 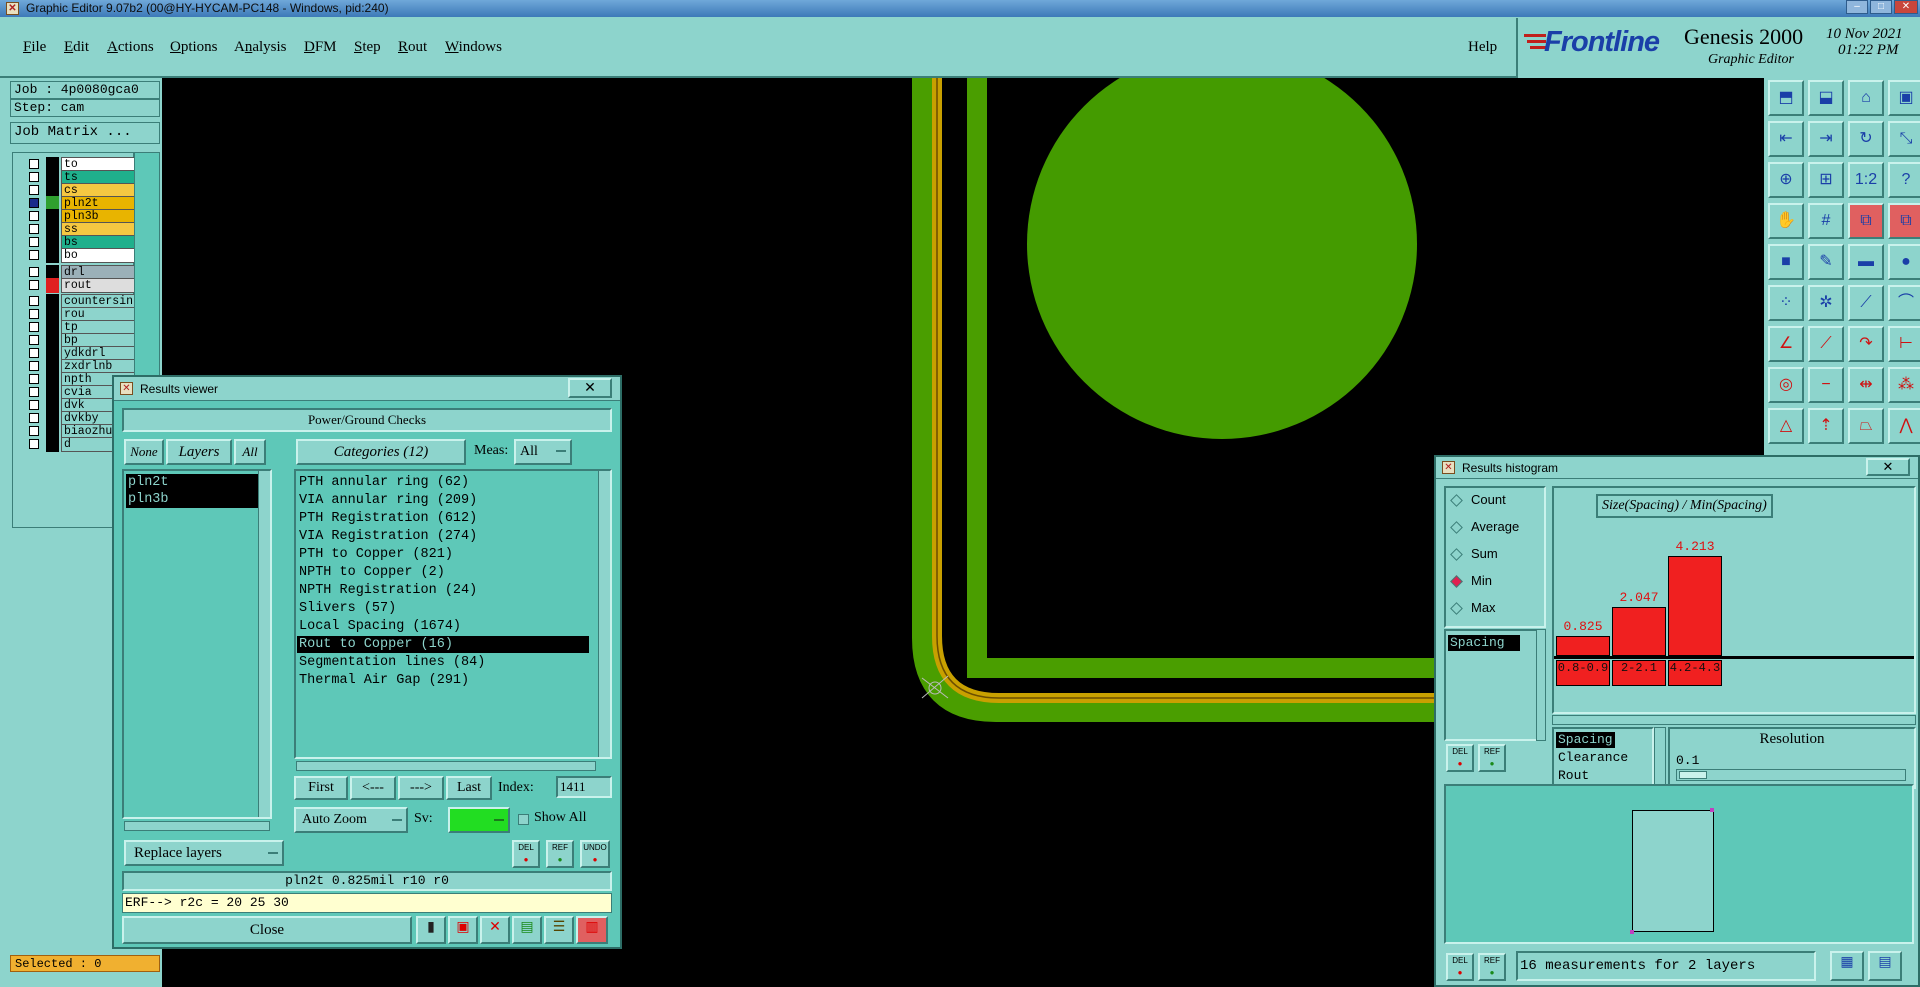 What do you see at coordinates (1904, 98) in the screenshot?
I see `window-icon: ▣` at bounding box center [1904, 98].